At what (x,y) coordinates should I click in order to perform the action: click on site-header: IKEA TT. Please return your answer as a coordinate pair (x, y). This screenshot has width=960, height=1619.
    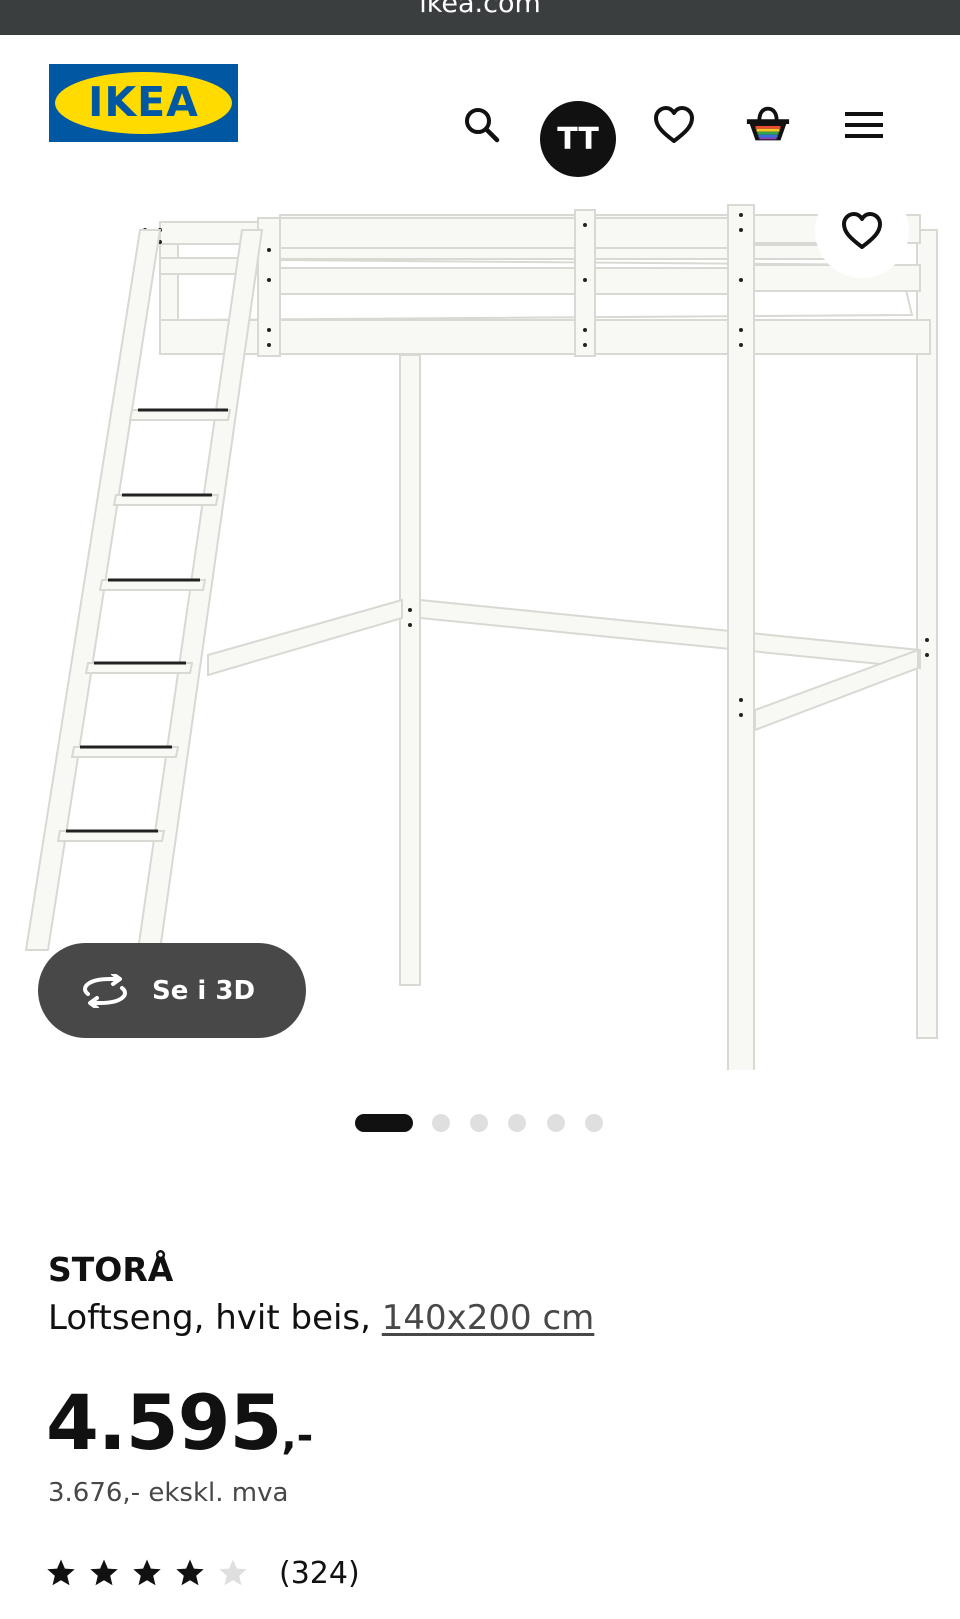
    Looking at the image, I should click on (480, 106).